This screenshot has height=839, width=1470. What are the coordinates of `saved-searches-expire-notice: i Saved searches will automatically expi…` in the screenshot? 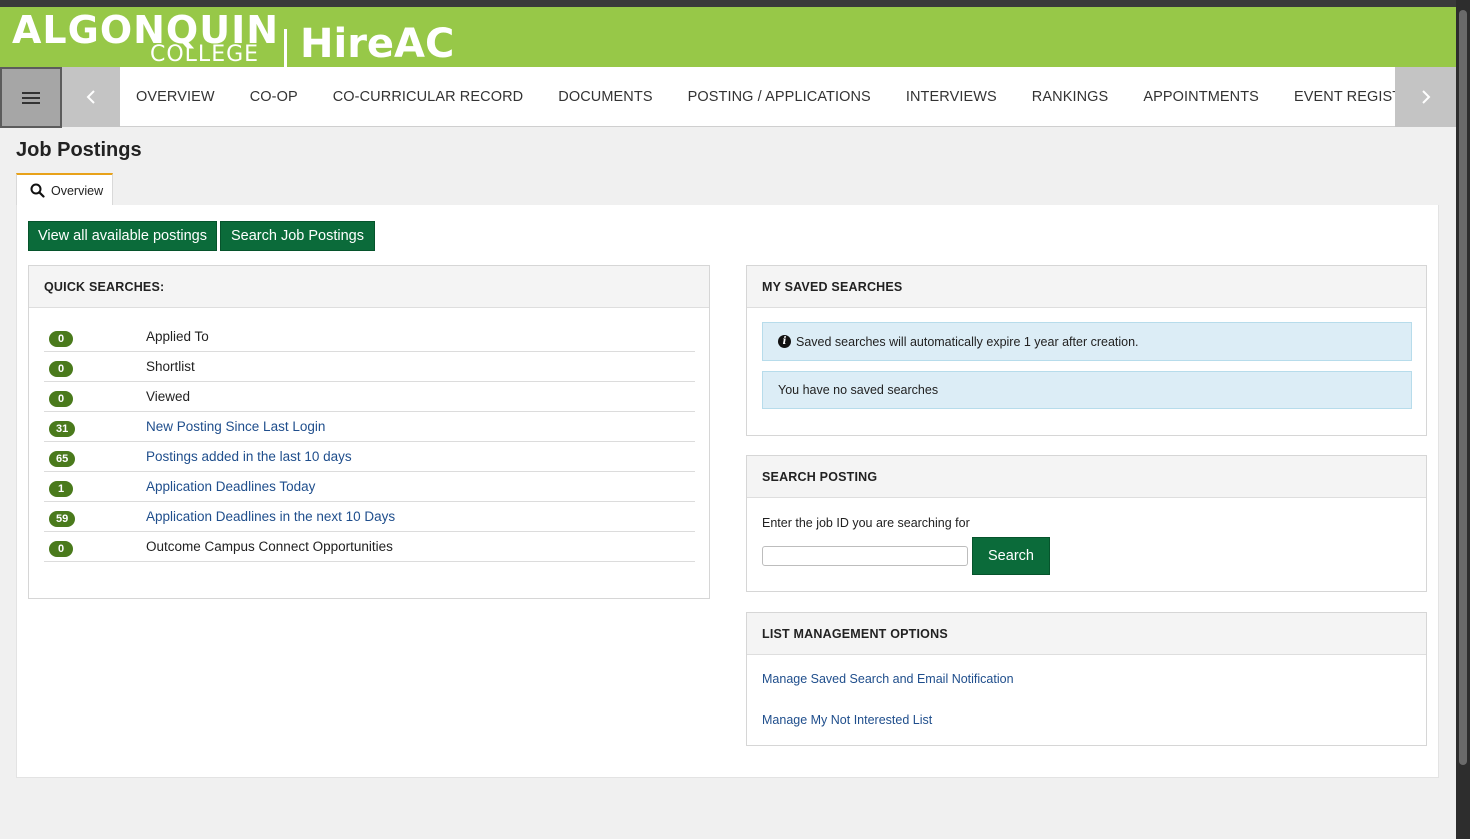 It's located at (1087, 341).